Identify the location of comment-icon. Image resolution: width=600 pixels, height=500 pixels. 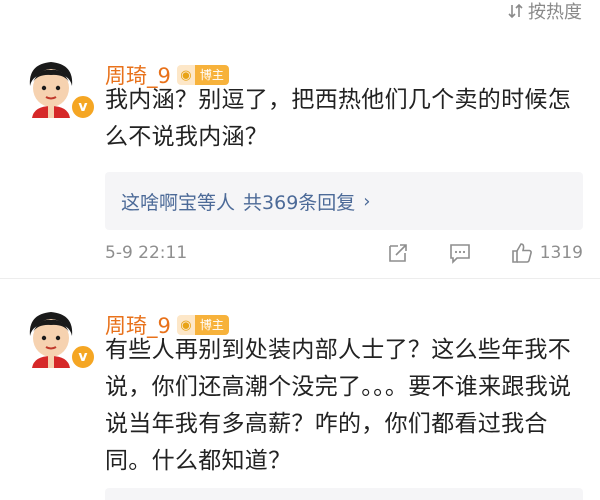
(459, 254).